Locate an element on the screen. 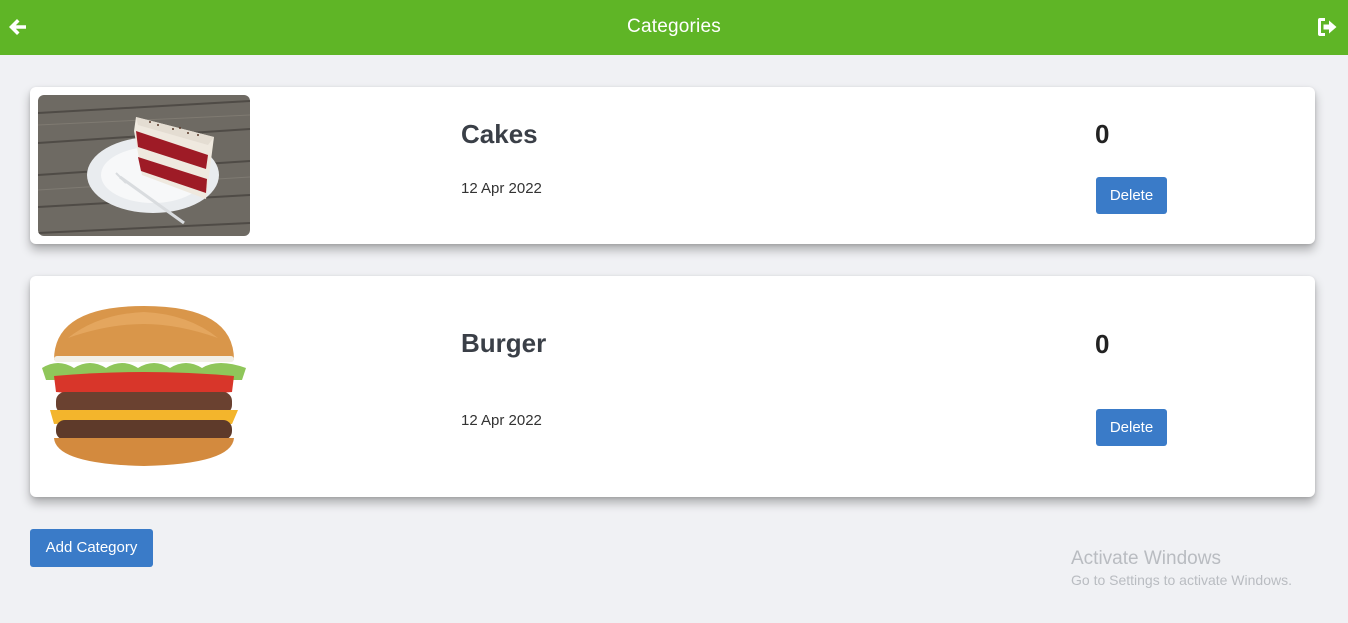 This screenshot has height=623, width=1348. watermark-title: Activate Windows is located at coordinates (1146, 558).